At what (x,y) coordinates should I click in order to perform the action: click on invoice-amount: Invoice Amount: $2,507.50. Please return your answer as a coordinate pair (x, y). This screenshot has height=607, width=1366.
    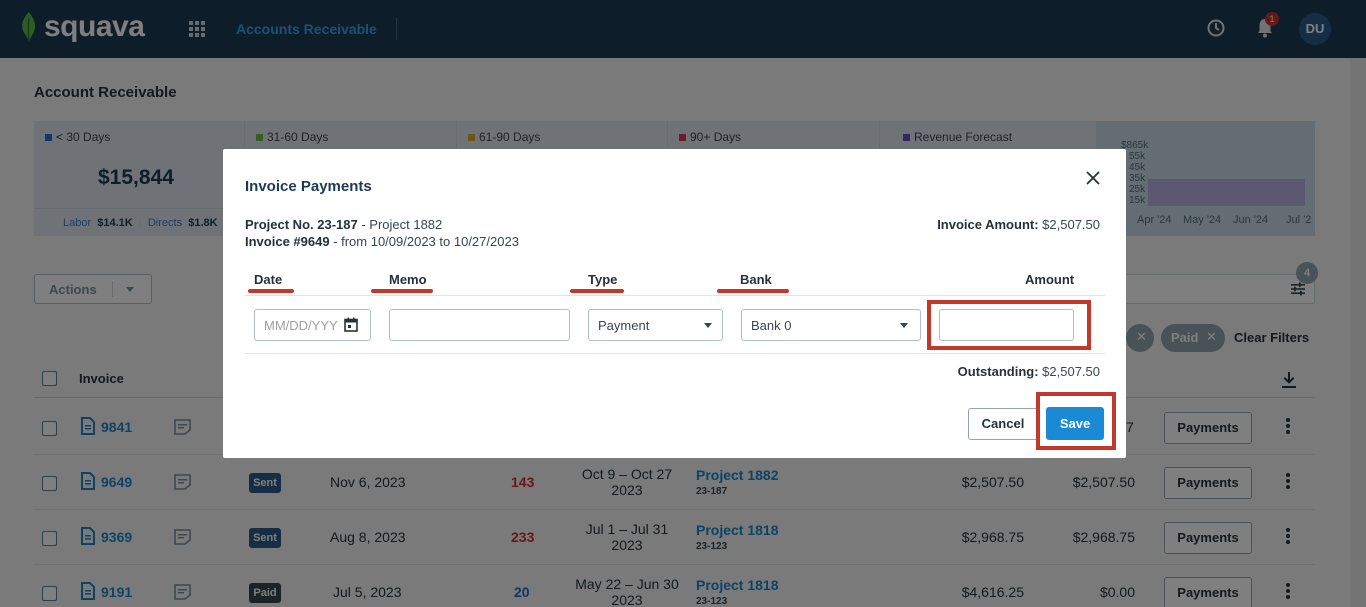
    Looking at the image, I should click on (1018, 224).